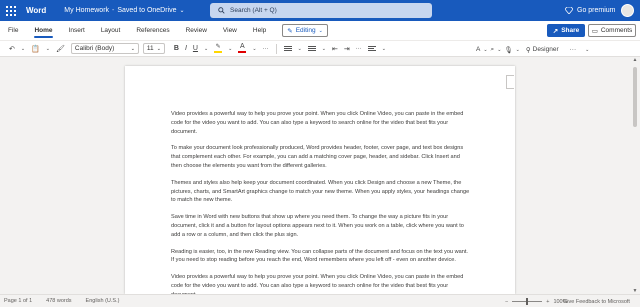  I want to click on pencil-icon: ✎, so click(290, 31).